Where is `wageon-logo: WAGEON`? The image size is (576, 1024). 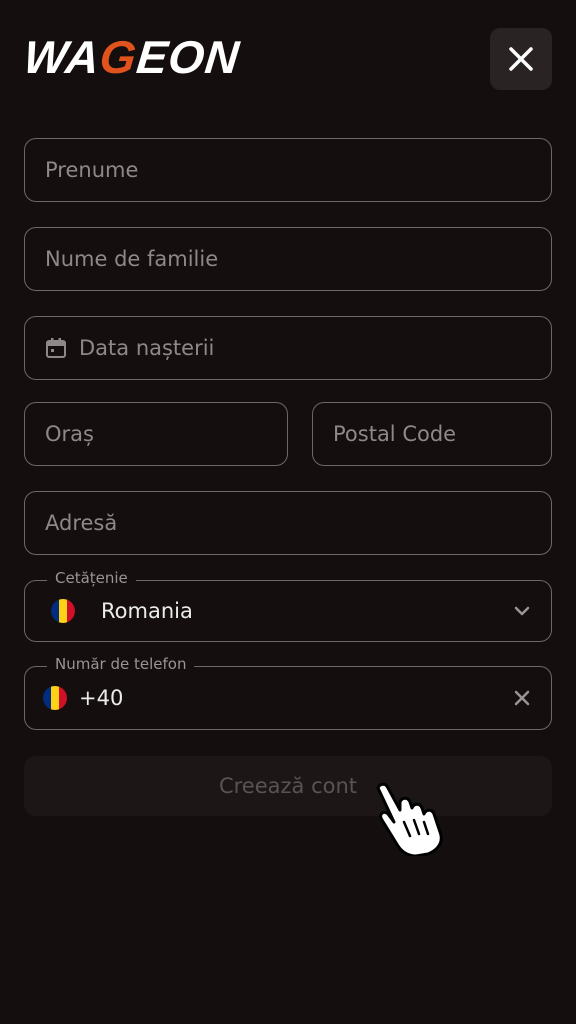
wageon-logo: WAGEON is located at coordinates (132, 57).